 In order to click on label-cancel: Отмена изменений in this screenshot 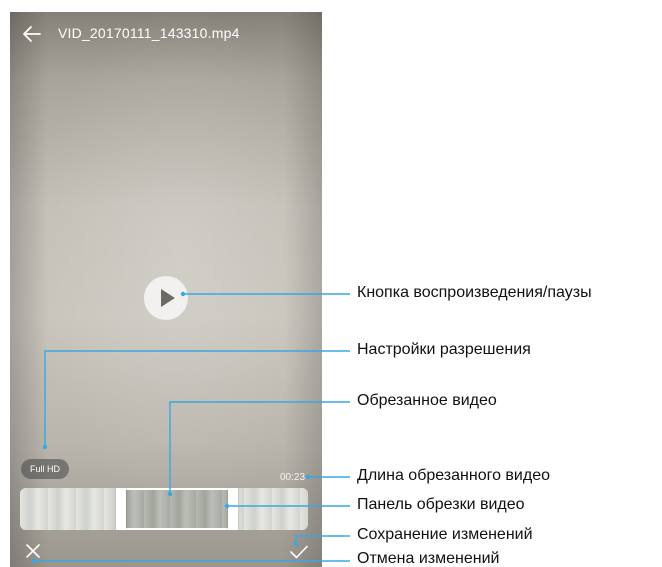, I will do `click(428, 558)`.